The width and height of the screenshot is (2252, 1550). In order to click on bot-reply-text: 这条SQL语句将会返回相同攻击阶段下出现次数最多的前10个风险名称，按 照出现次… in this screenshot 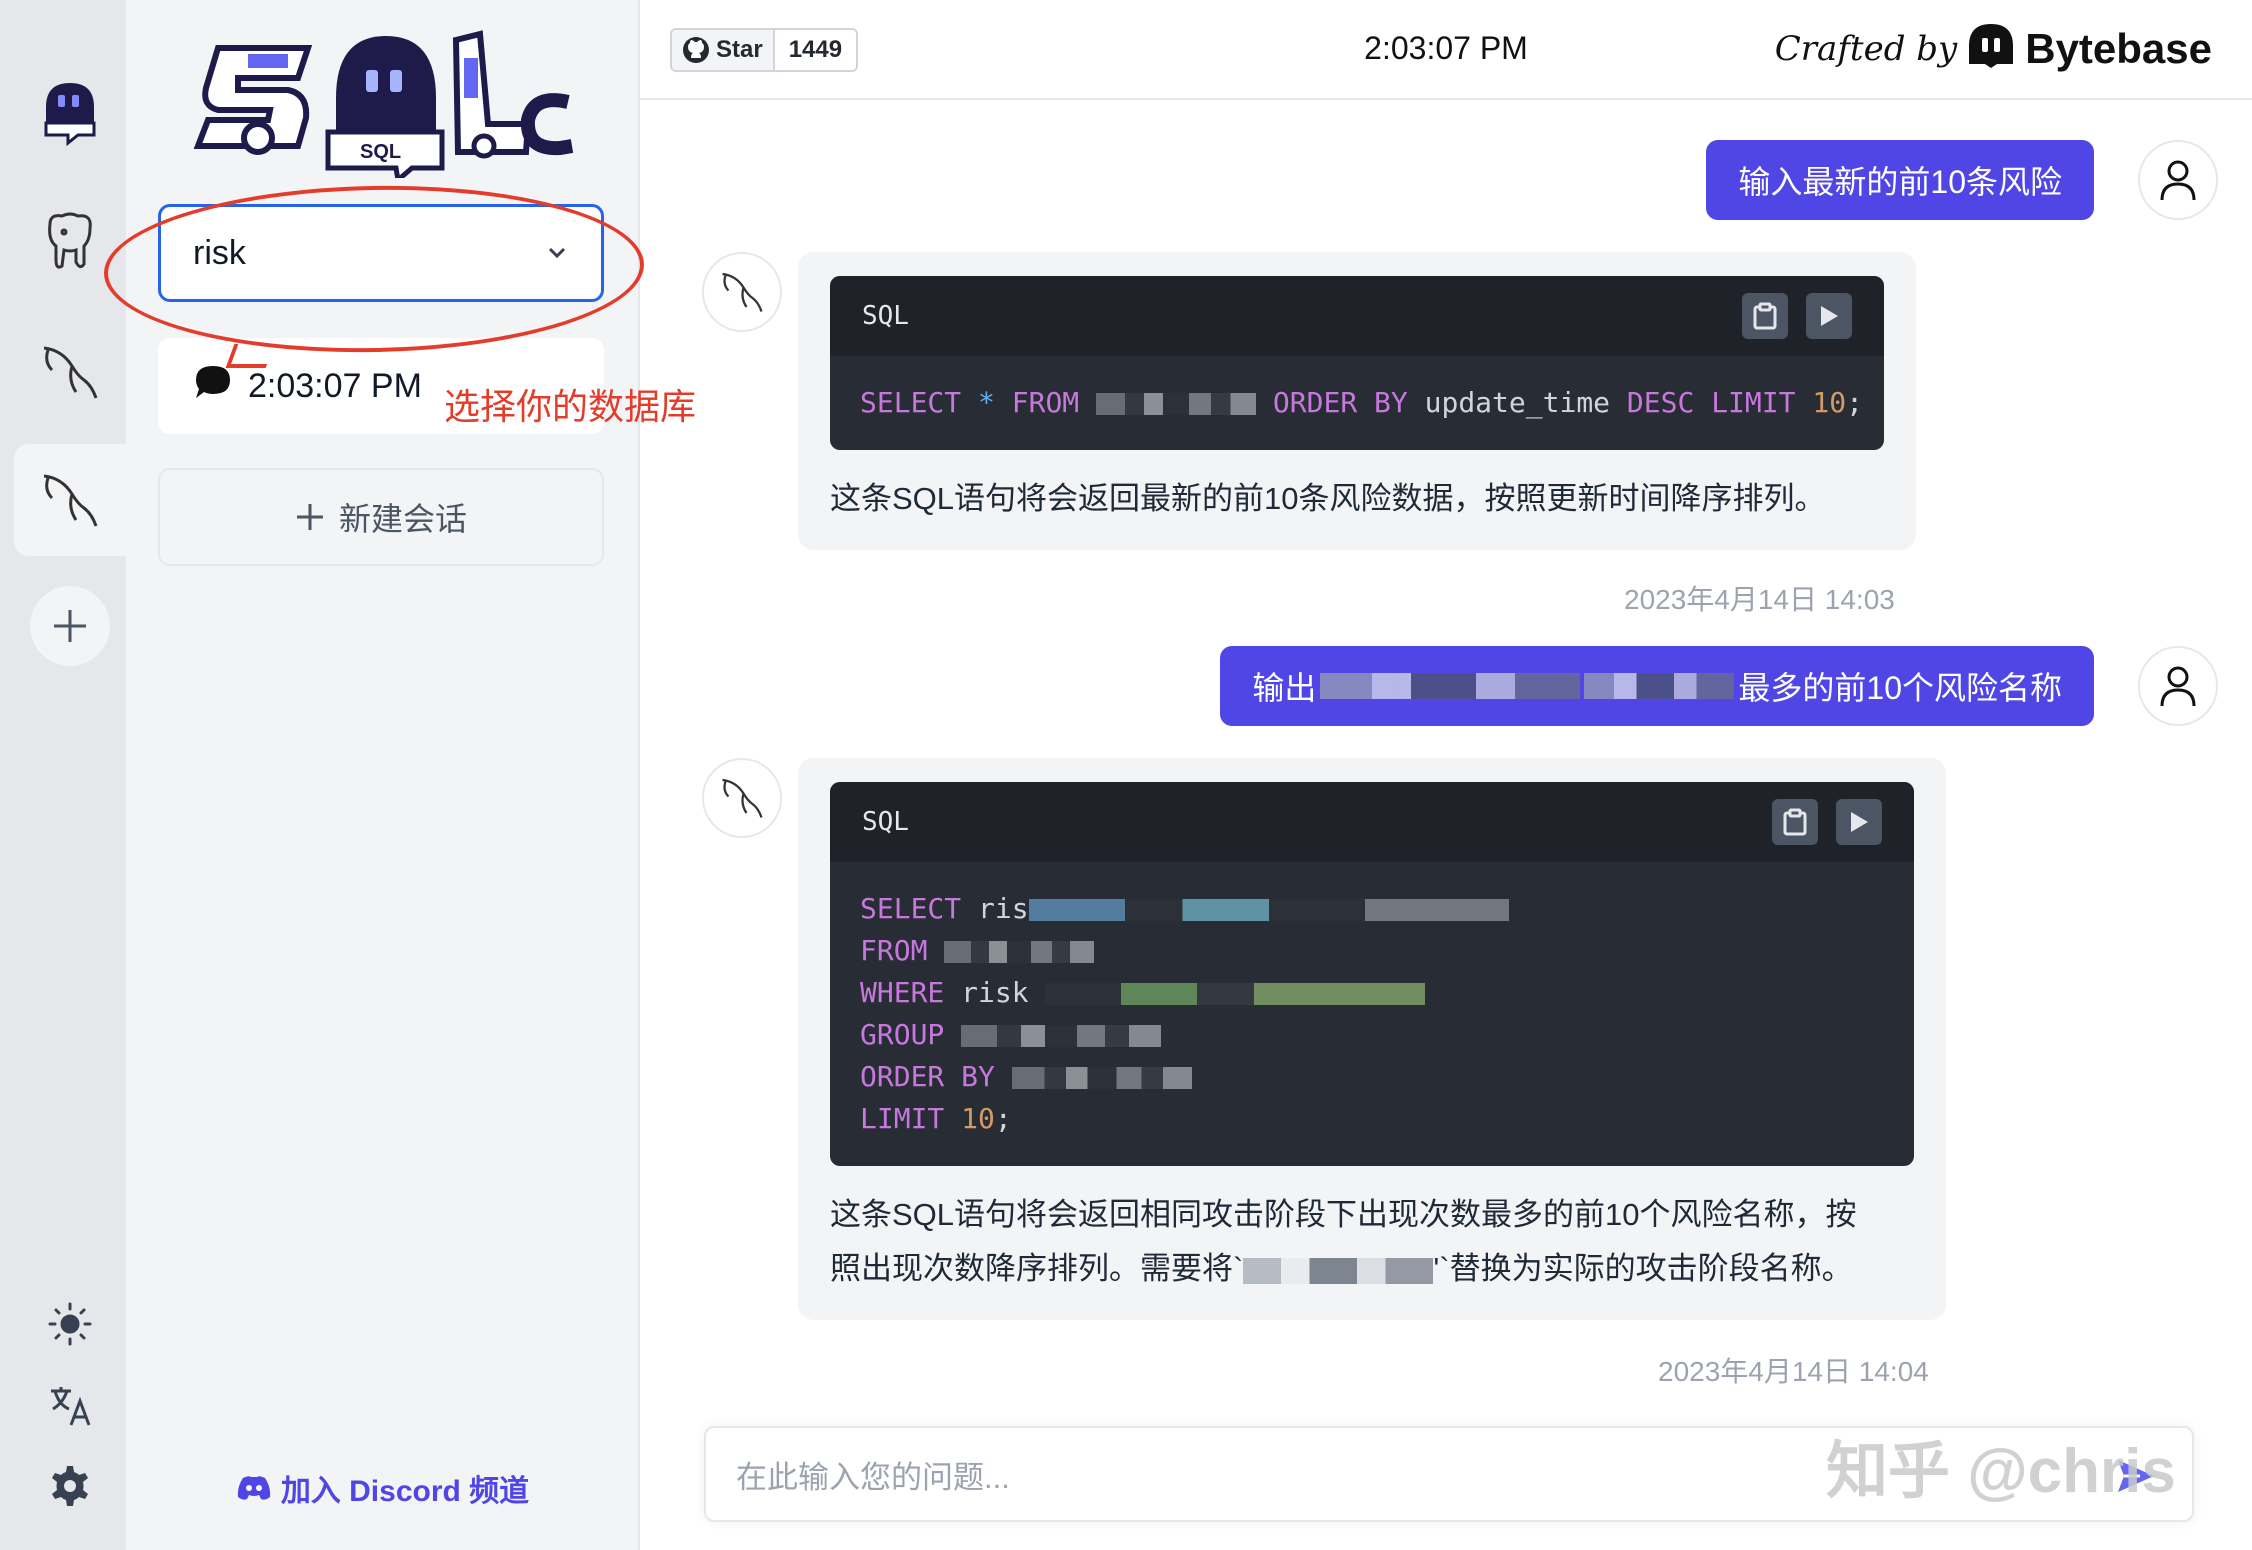, I will do `click(1343, 1241)`.